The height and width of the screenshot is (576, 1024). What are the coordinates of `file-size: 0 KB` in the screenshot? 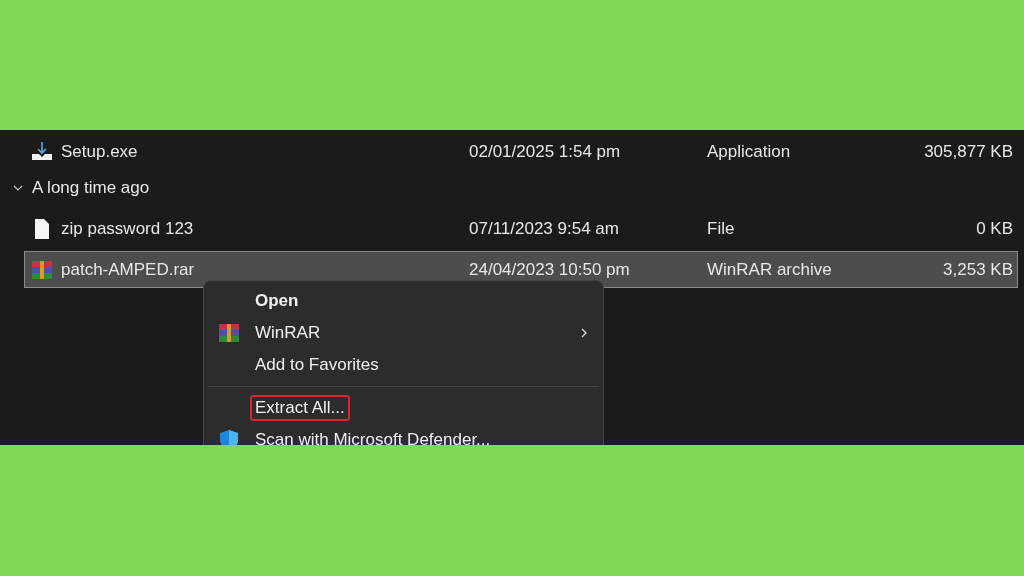 It's located at (994, 228).